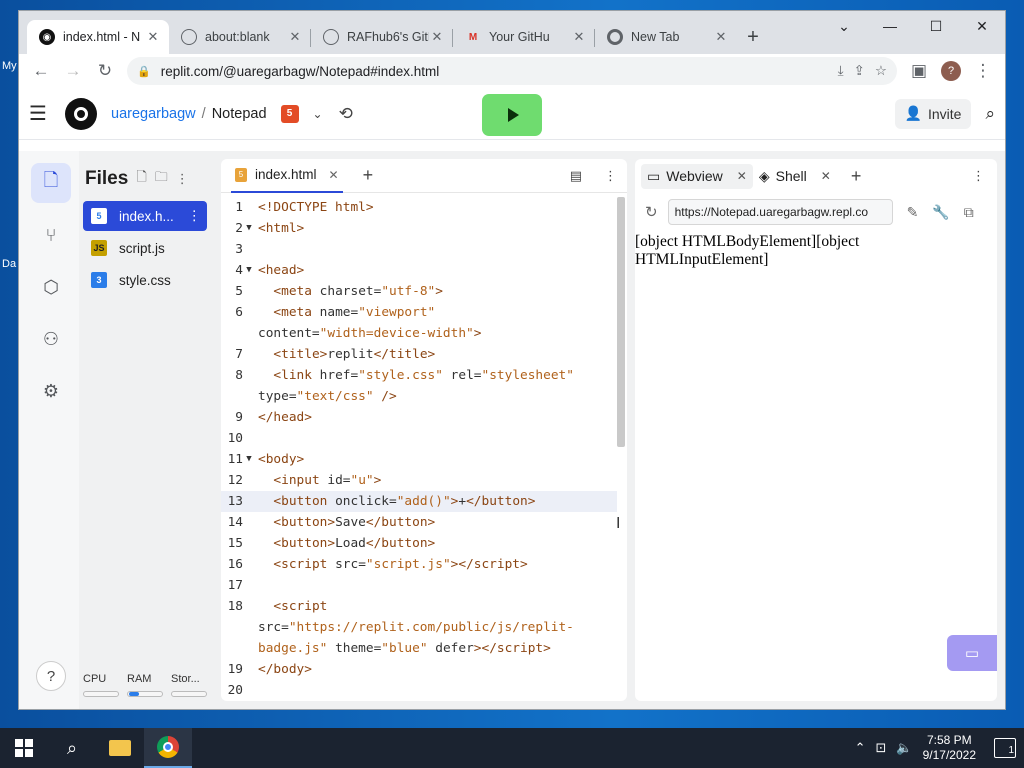 The image size is (1024, 768). What do you see at coordinates (414, 375) in the screenshot?
I see `code-text: <link href="style.css" rel="stylesheet"` at bounding box center [414, 375].